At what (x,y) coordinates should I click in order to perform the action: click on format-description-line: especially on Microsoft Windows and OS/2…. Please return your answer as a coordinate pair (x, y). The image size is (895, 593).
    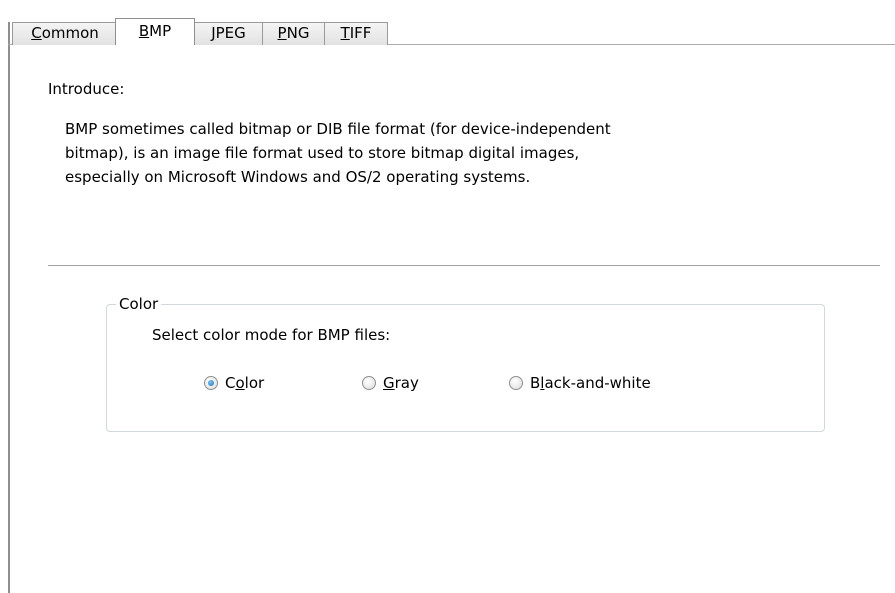
    Looking at the image, I should click on (298, 177).